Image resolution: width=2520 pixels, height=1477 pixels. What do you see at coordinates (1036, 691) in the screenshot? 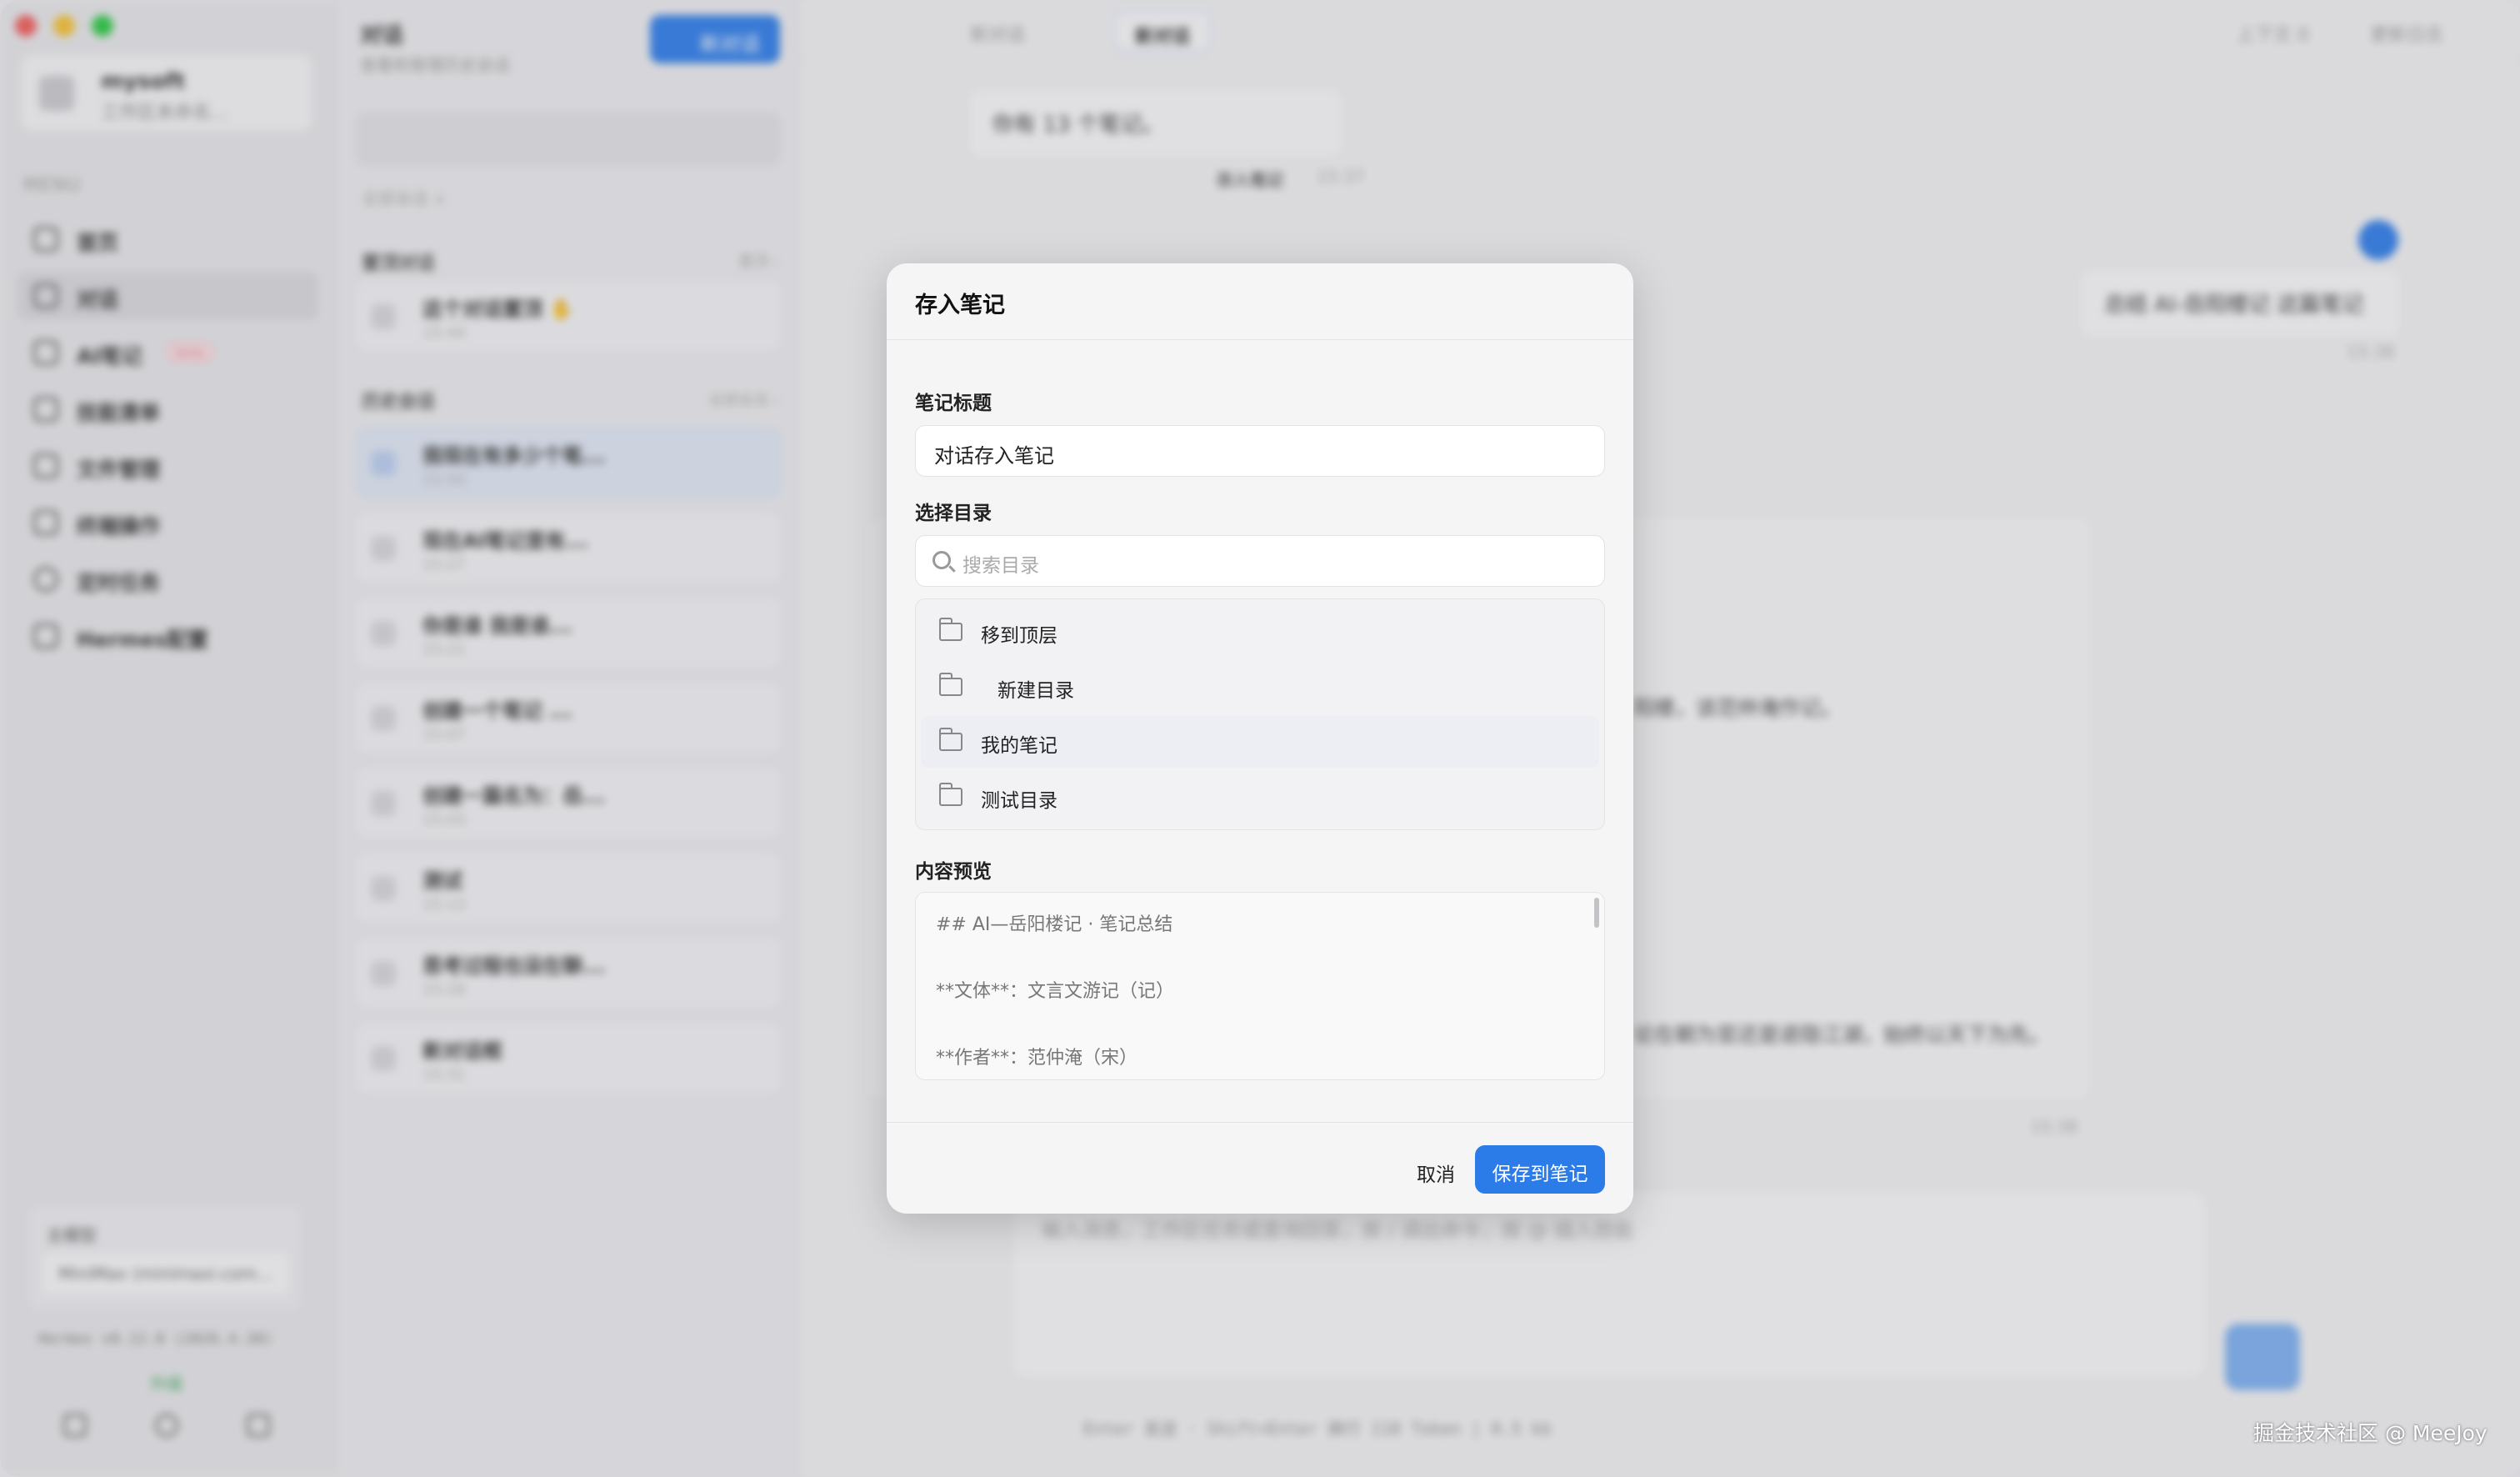
I see `directory-label-text: 新建目录` at bounding box center [1036, 691].